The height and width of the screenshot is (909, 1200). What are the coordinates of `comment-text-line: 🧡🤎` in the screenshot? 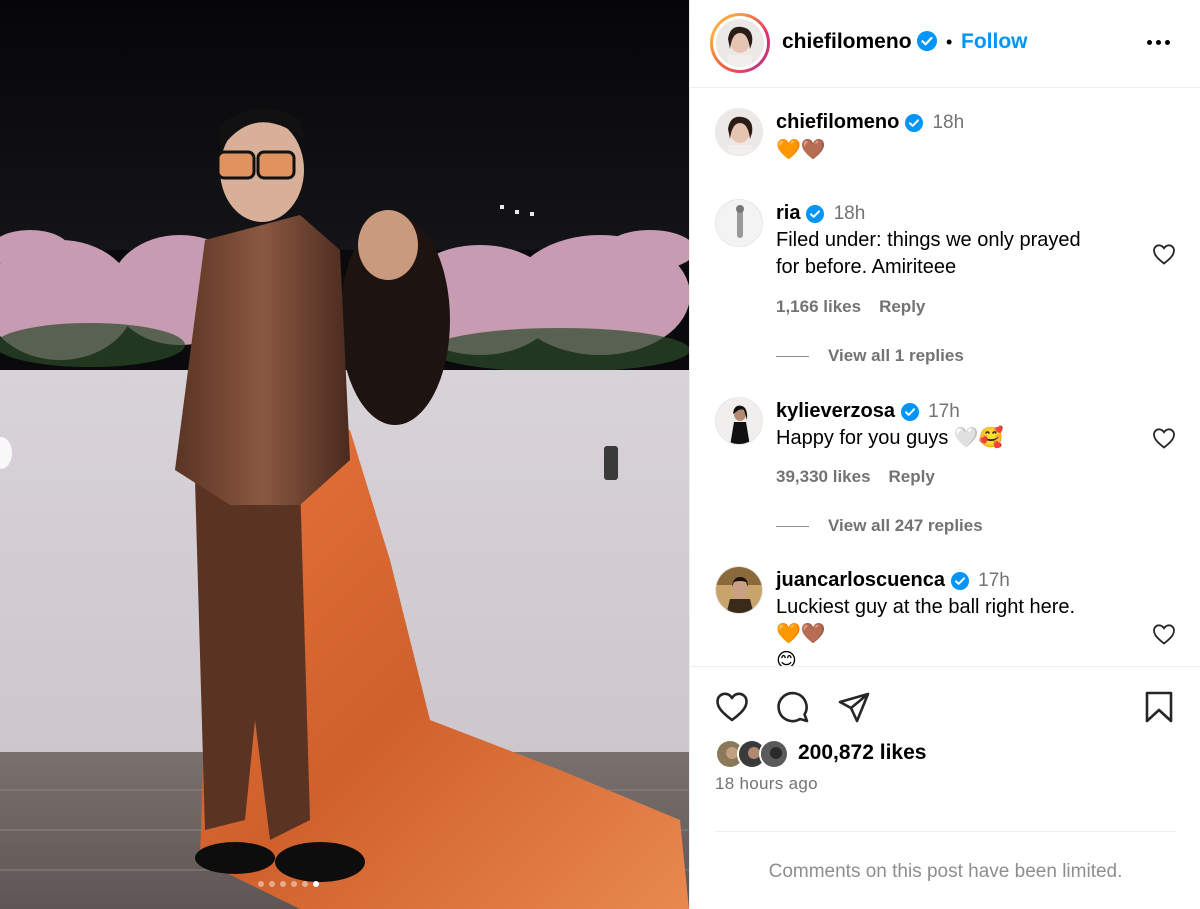 It's located at (801, 634).